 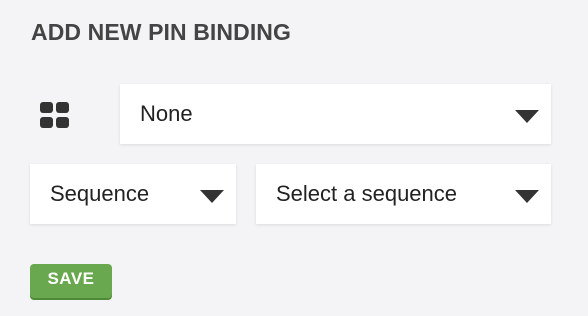 What do you see at coordinates (335, 114) in the screenshot?
I see `pin-select: None` at bounding box center [335, 114].